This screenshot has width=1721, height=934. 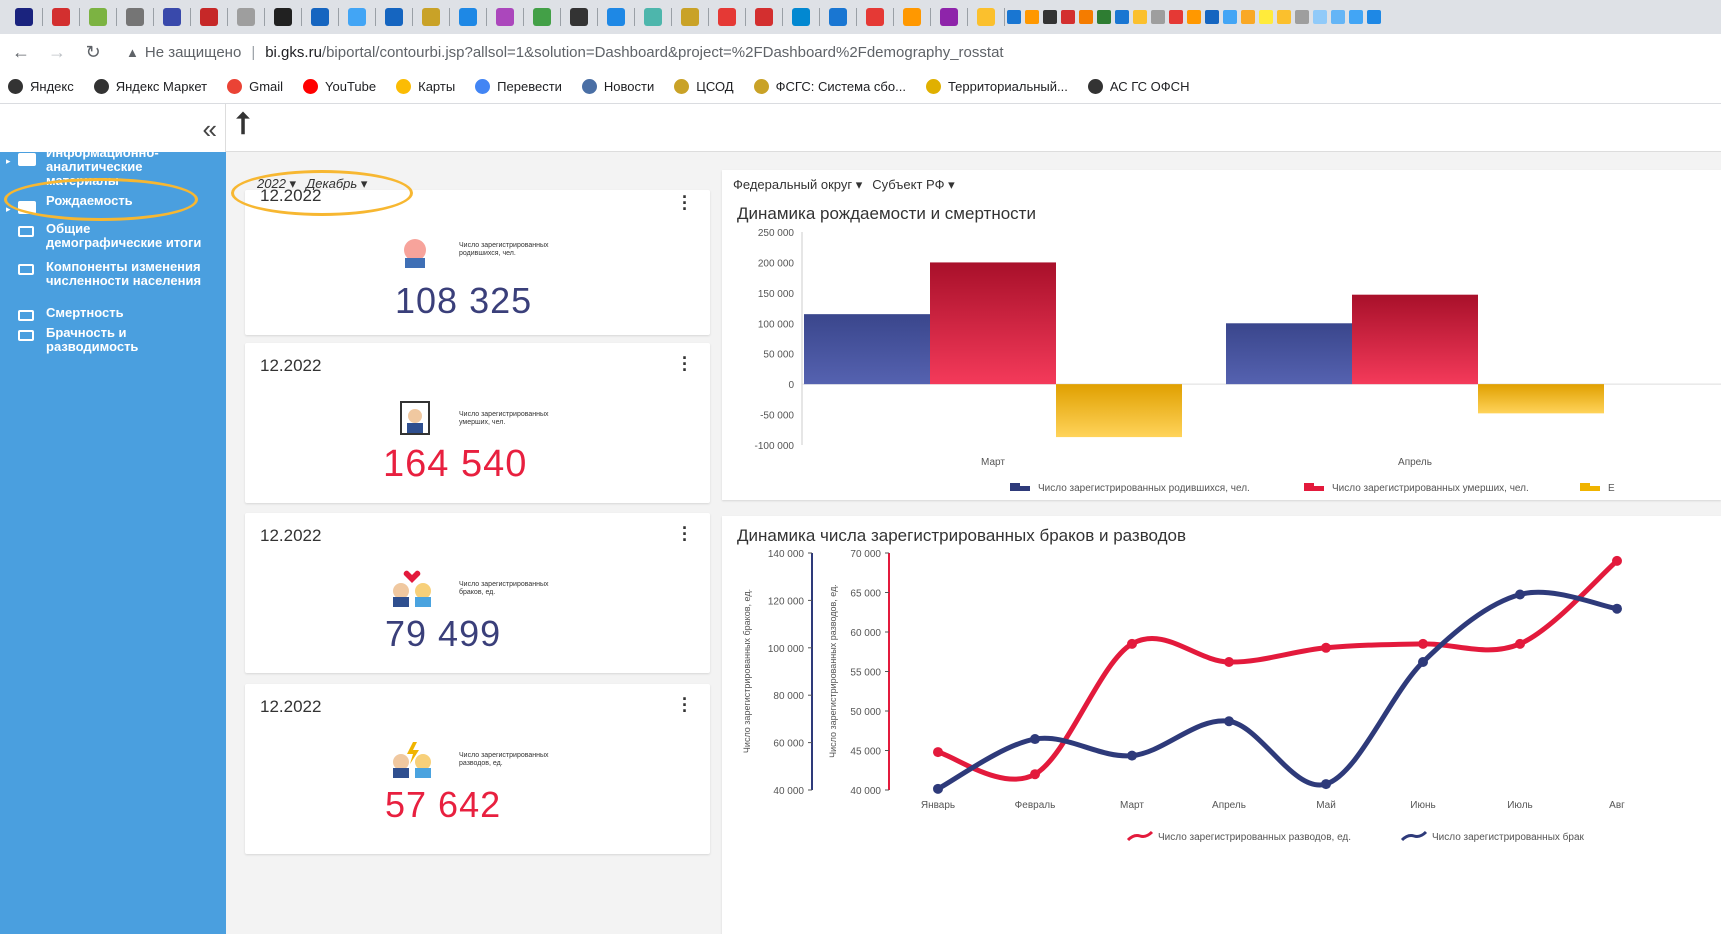 I want to click on bookmark-item: YouTube, so click(x=339, y=86).